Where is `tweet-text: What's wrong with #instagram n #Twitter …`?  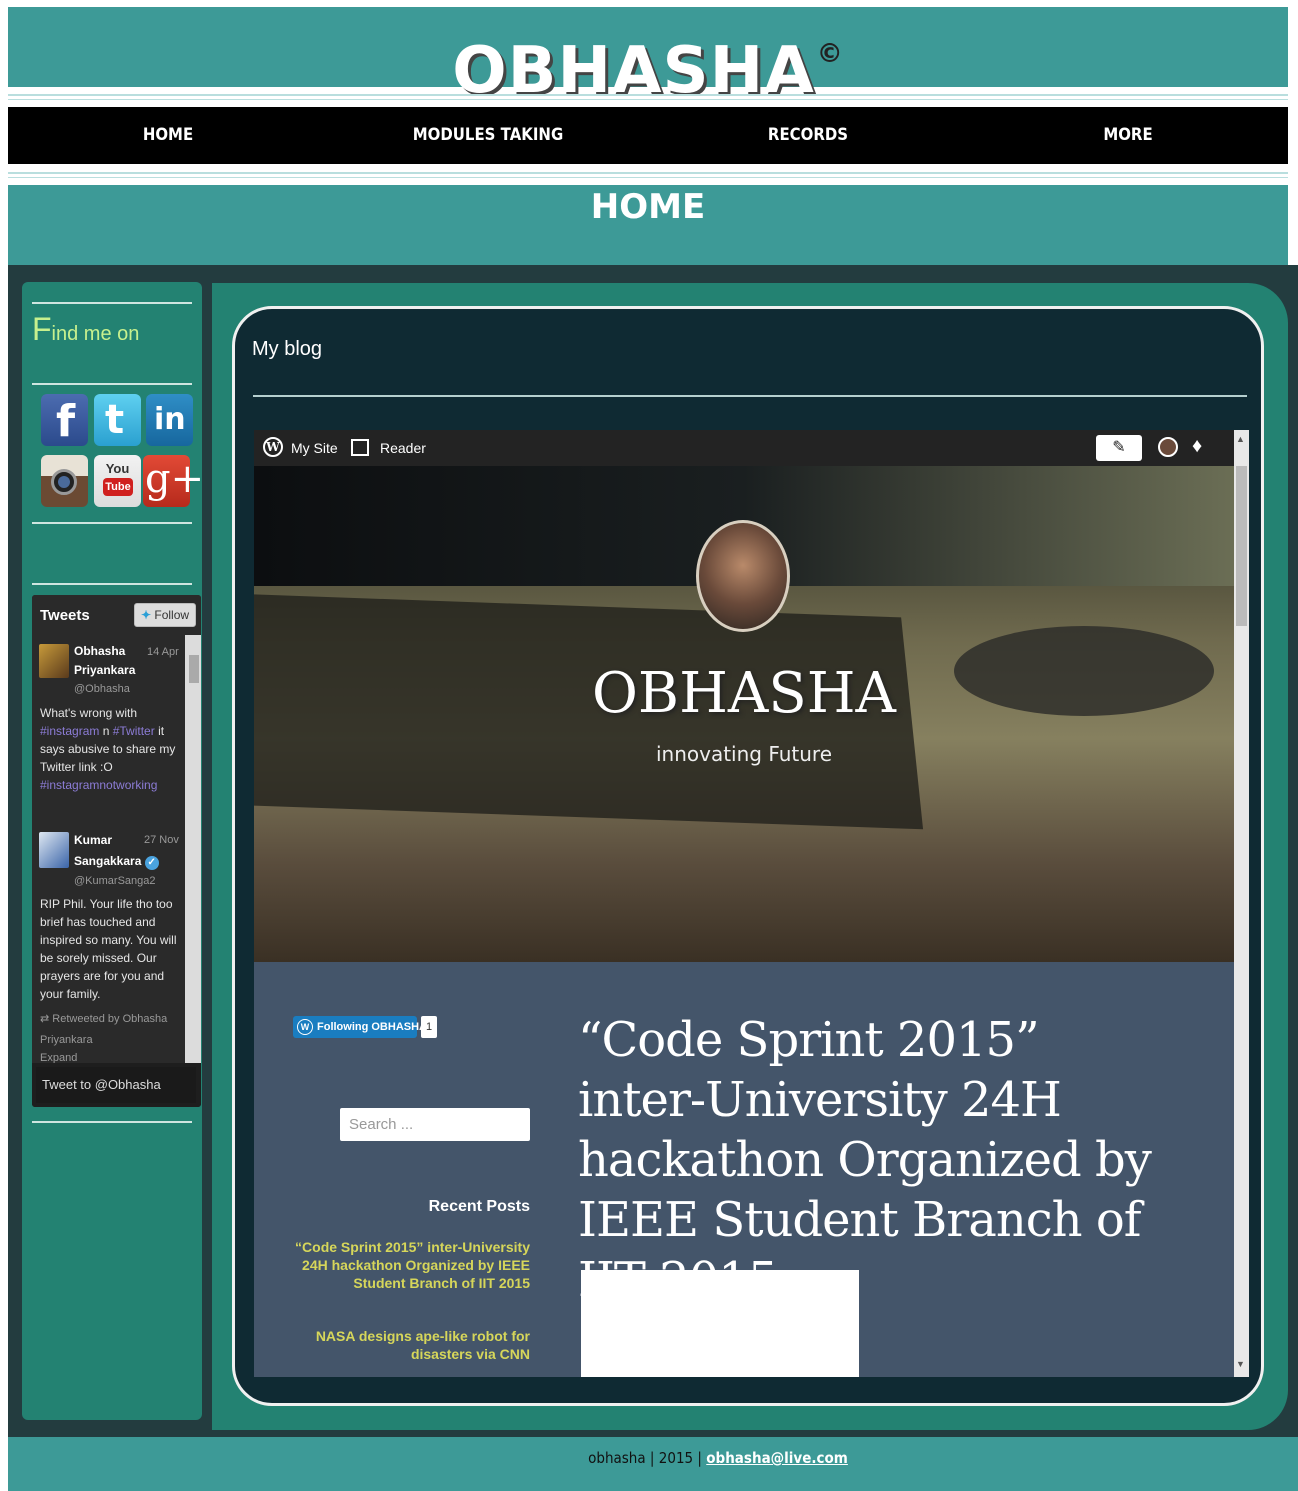 tweet-text: What's wrong with #instagram n #Twitter … is located at coordinates (108, 749).